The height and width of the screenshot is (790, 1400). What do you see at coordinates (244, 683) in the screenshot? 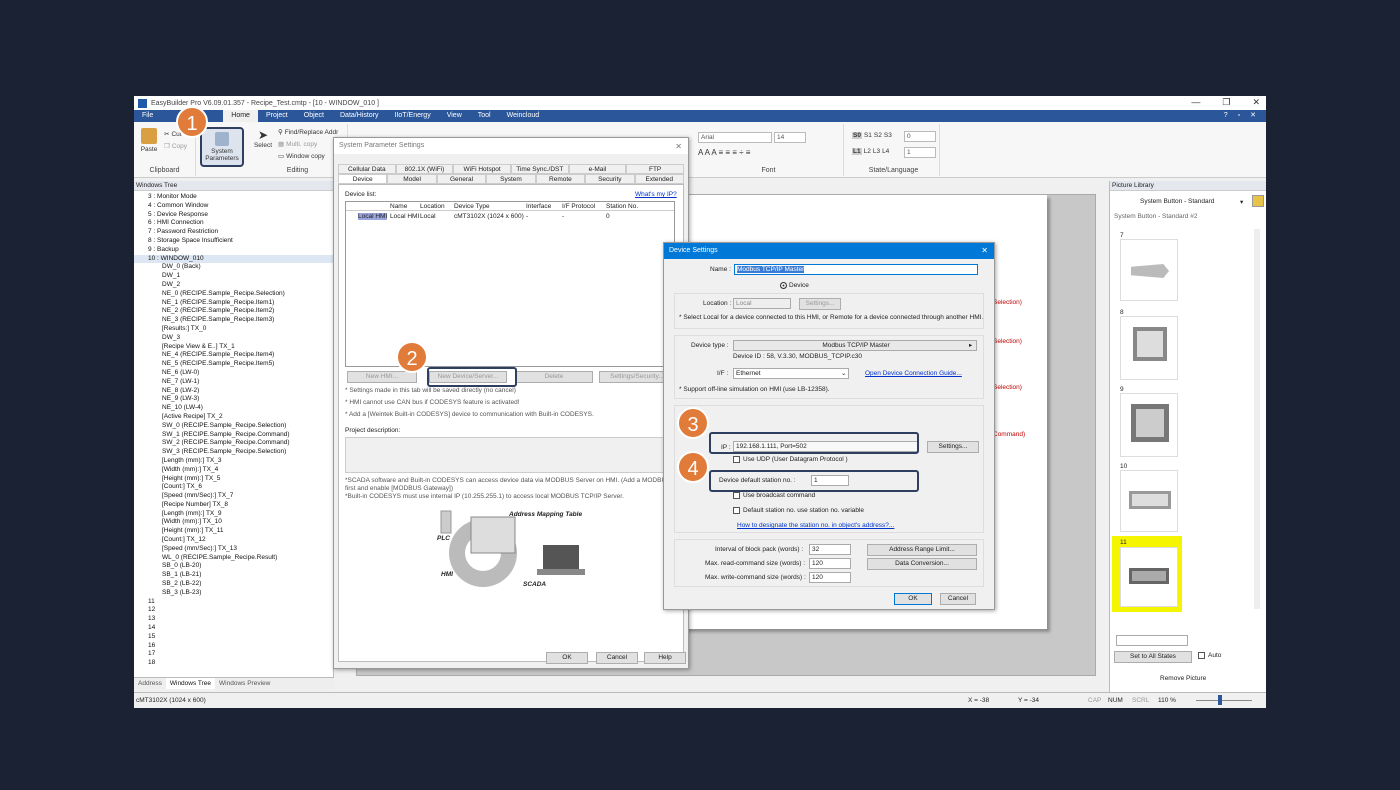
I see `tab-windows-preview: Windows Preview` at bounding box center [244, 683].